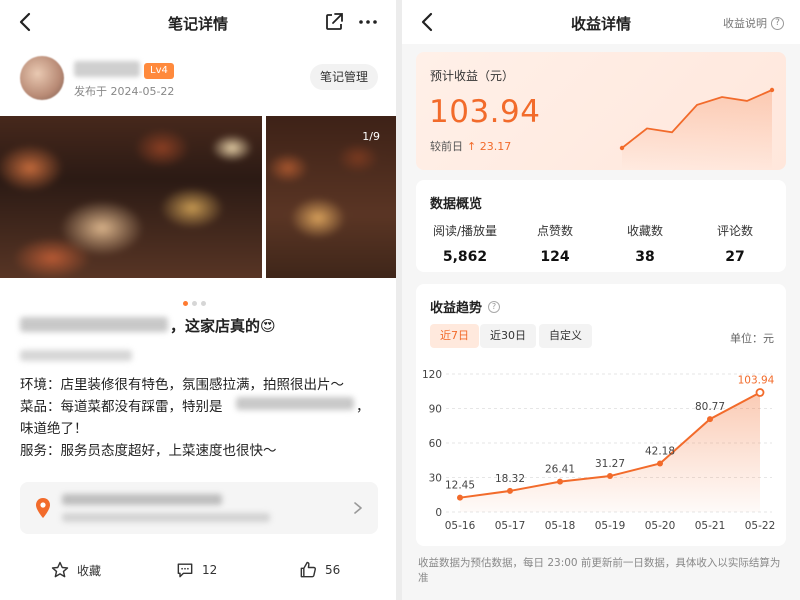 The image size is (800, 600). What do you see at coordinates (599, 570) in the screenshot?
I see `footnote: 收益数据为预估数据，每日 23:00 前更新前一日数据，具体收入以实际结算为准` at bounding box center [599, 570].